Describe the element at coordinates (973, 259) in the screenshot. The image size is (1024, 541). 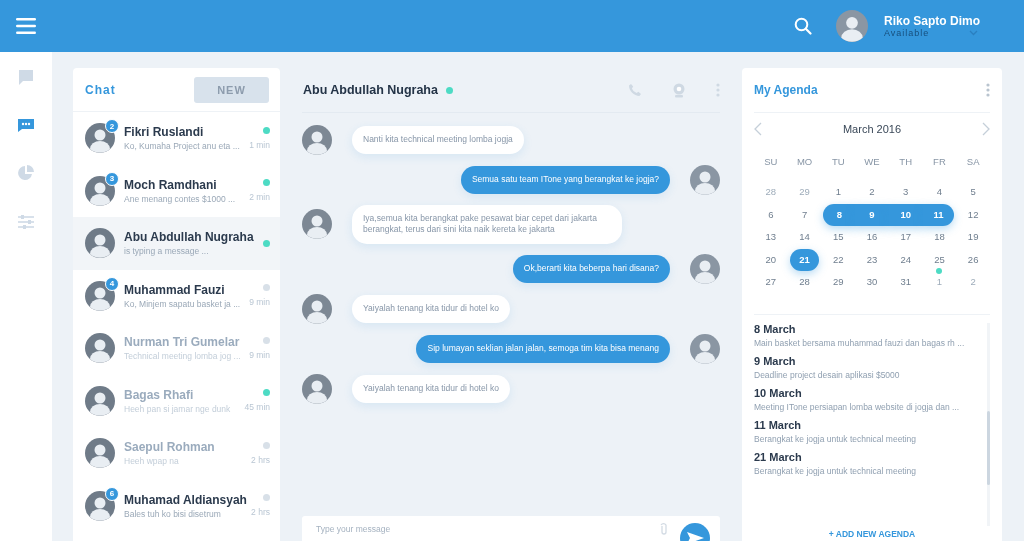
I see `calendar-day: 26` at that location.